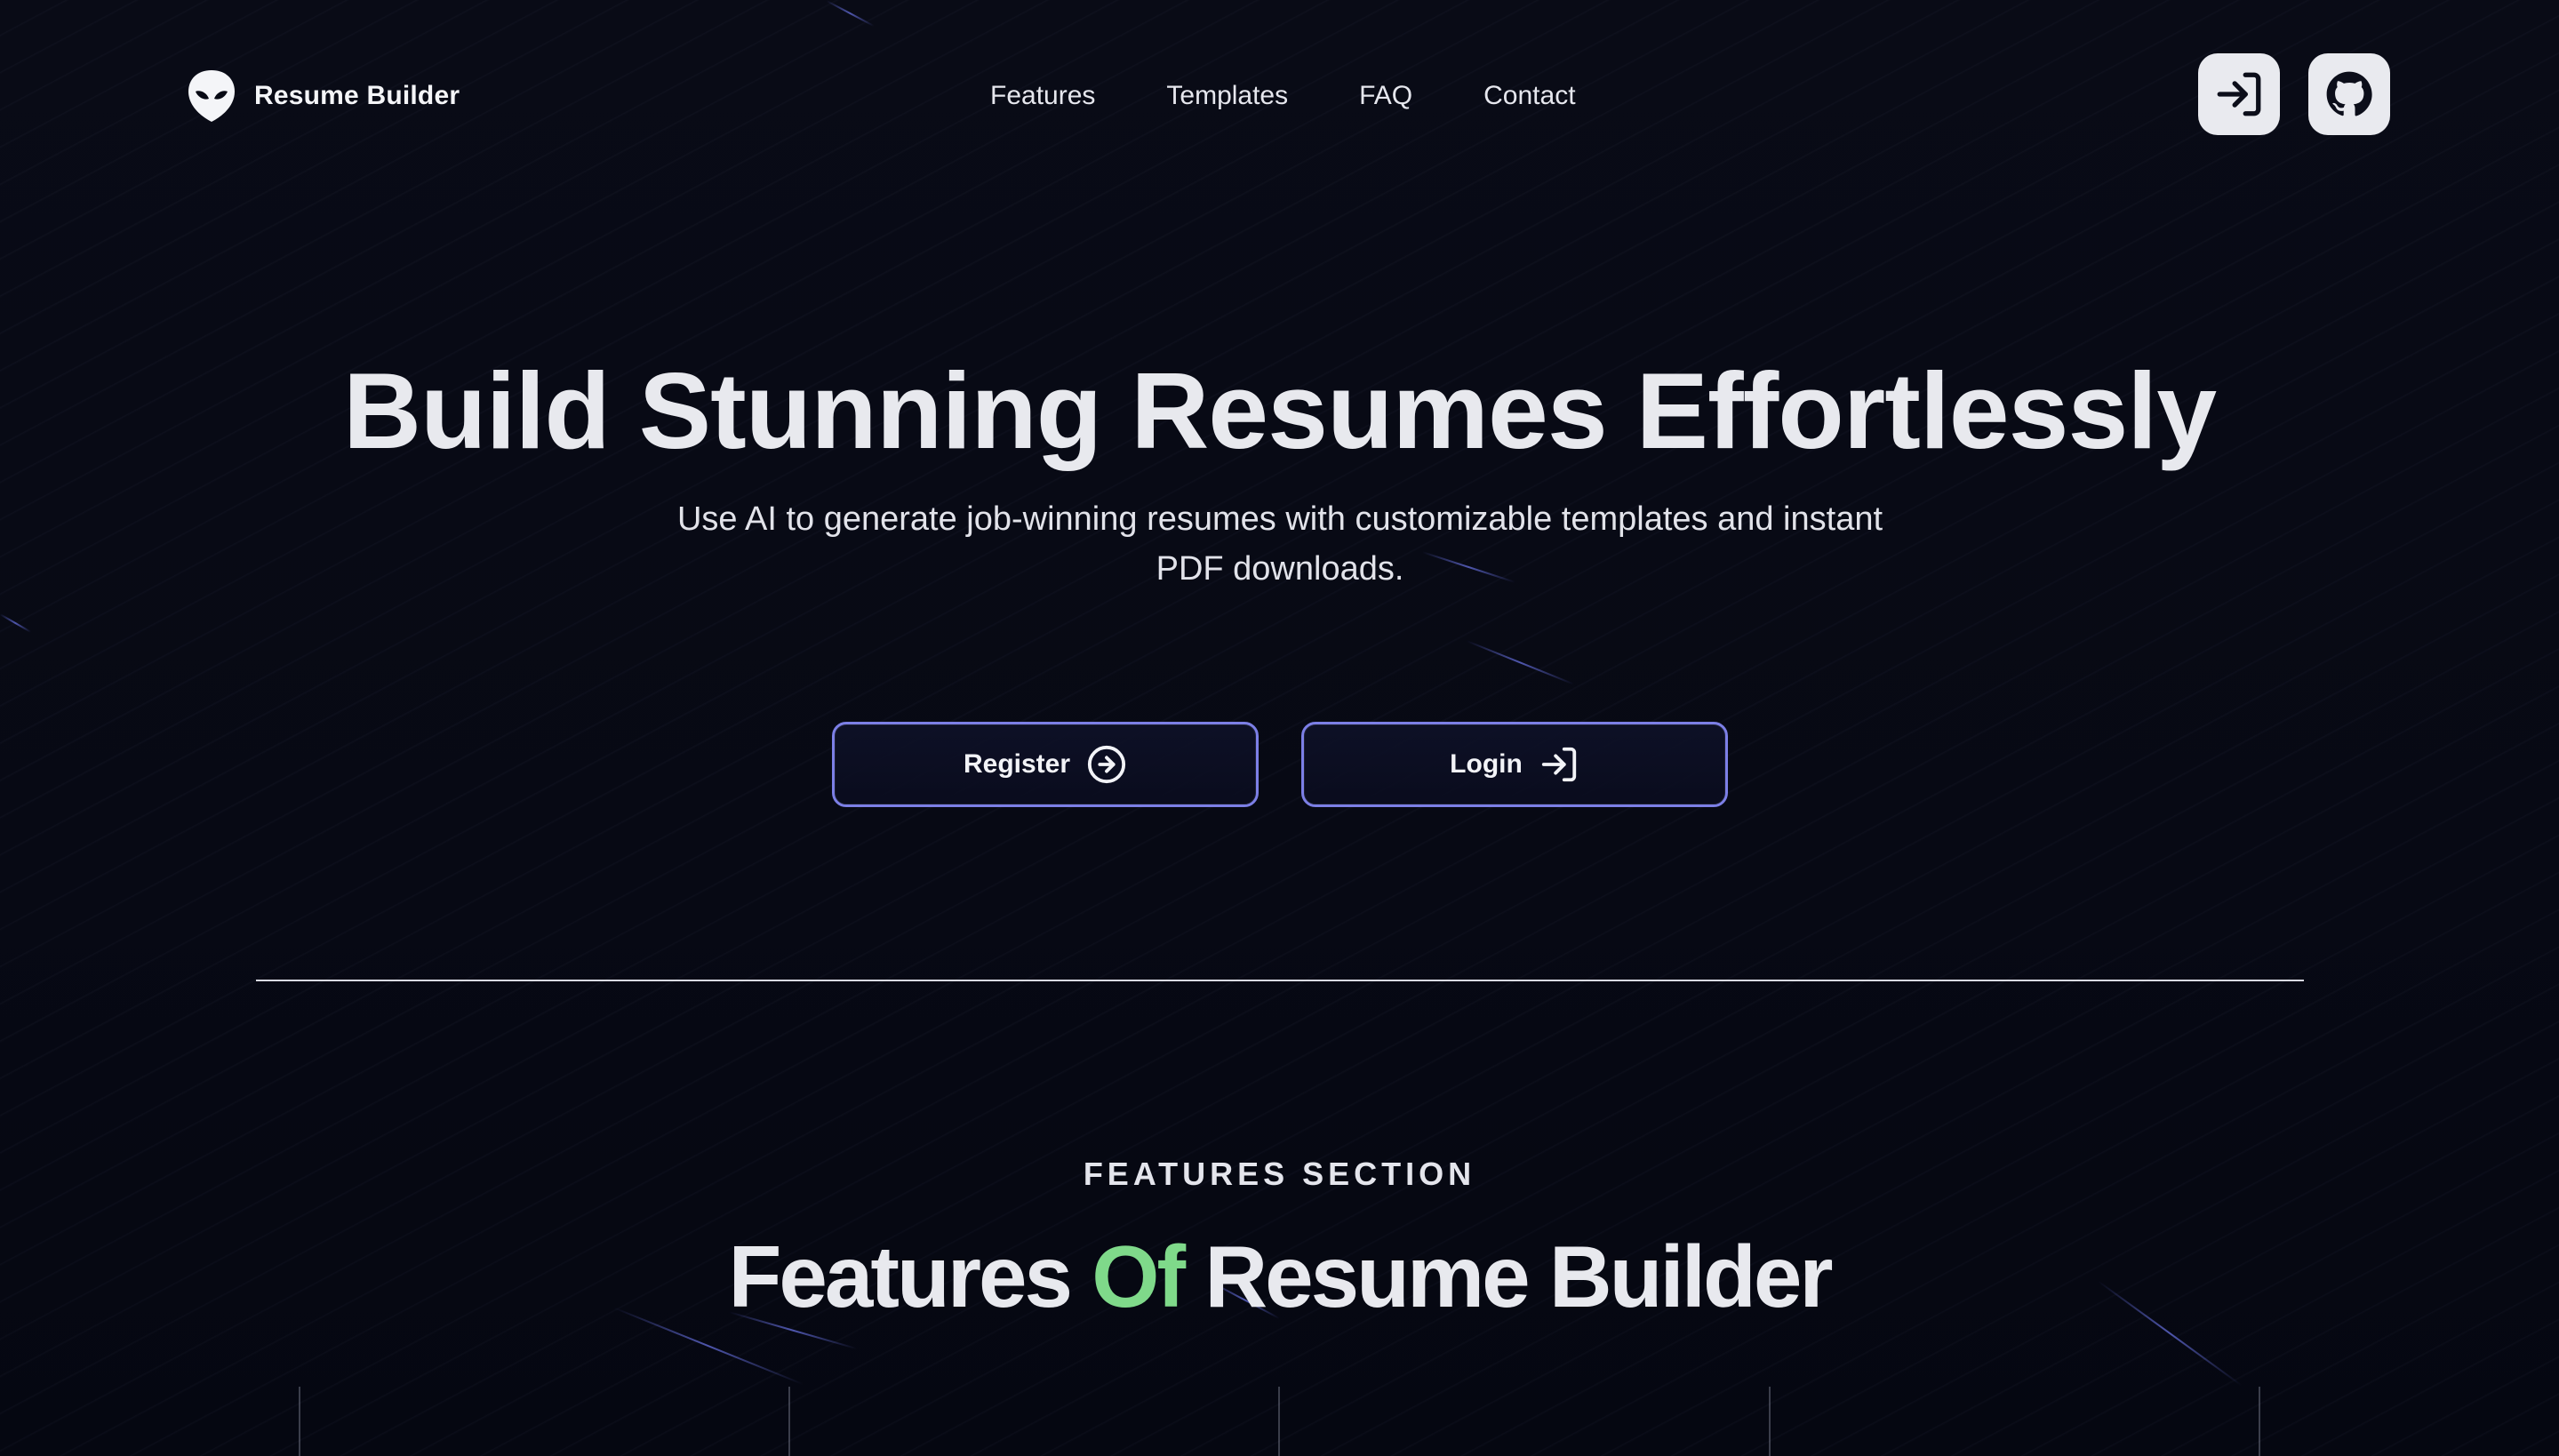 Image resolution: width=2559 pixels, height=1456 pixels. What do you see at coordinates (1385, 96) in the screenshot?
I see `nav-link-faq: FAQ` at bounding box center [1385, 96].